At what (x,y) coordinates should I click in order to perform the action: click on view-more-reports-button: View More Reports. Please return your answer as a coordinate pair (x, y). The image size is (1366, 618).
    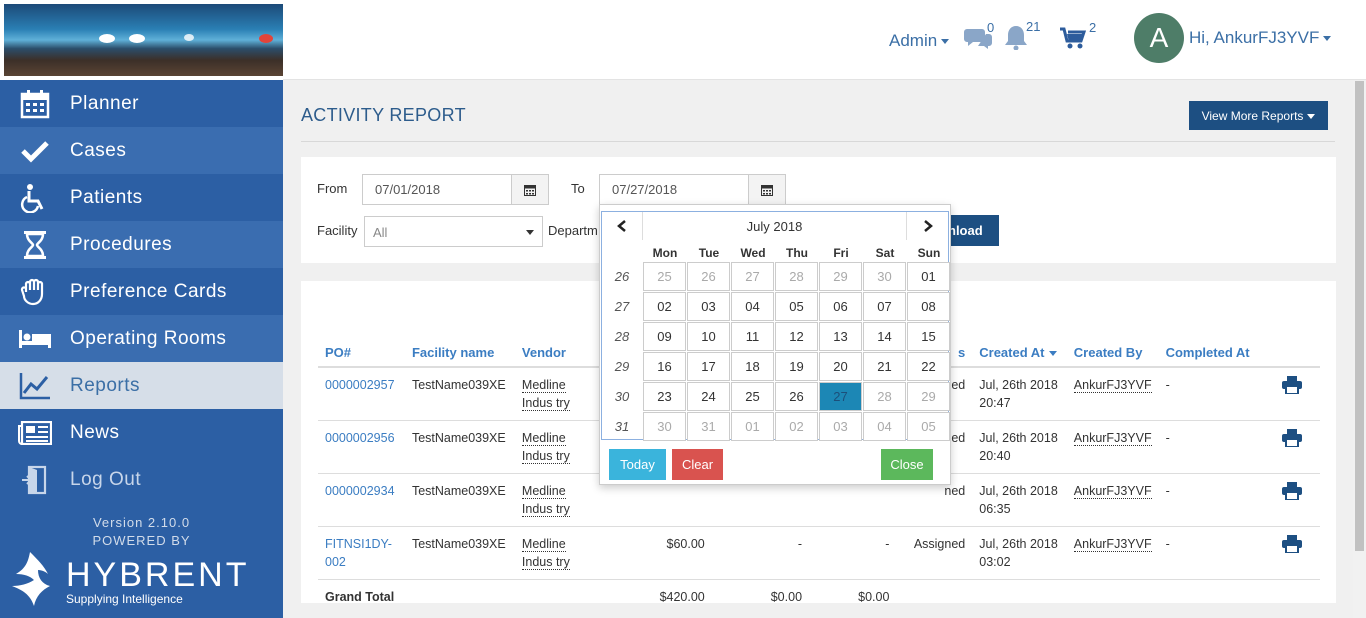
    Looking at the image, I should click on (1258, 115).